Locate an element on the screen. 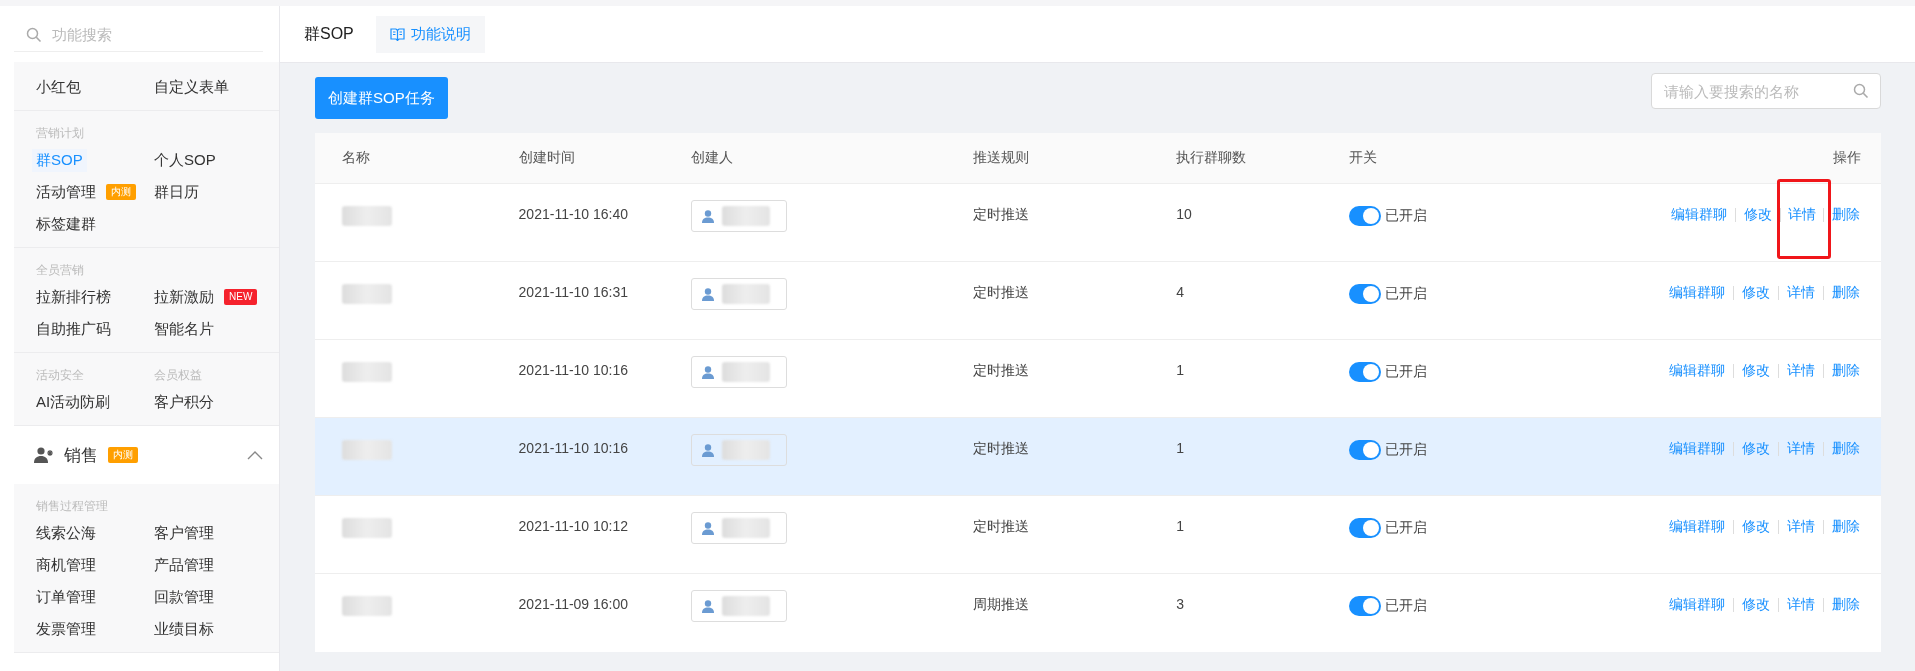 The height and width of the screenshot is (671, 1915). table-row: 2021-11-10 10:12 定时推送 1 已开启 编辑群聊 修改 详情 删除 is located at coordinates (1098, 534).